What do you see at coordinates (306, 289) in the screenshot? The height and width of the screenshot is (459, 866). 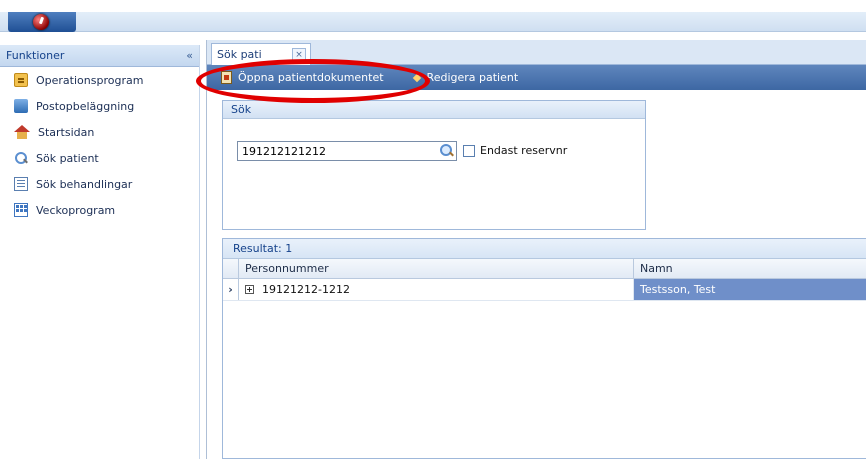 I see `personnummer-value: 19121212-1212` at bounding box center [306, 289].